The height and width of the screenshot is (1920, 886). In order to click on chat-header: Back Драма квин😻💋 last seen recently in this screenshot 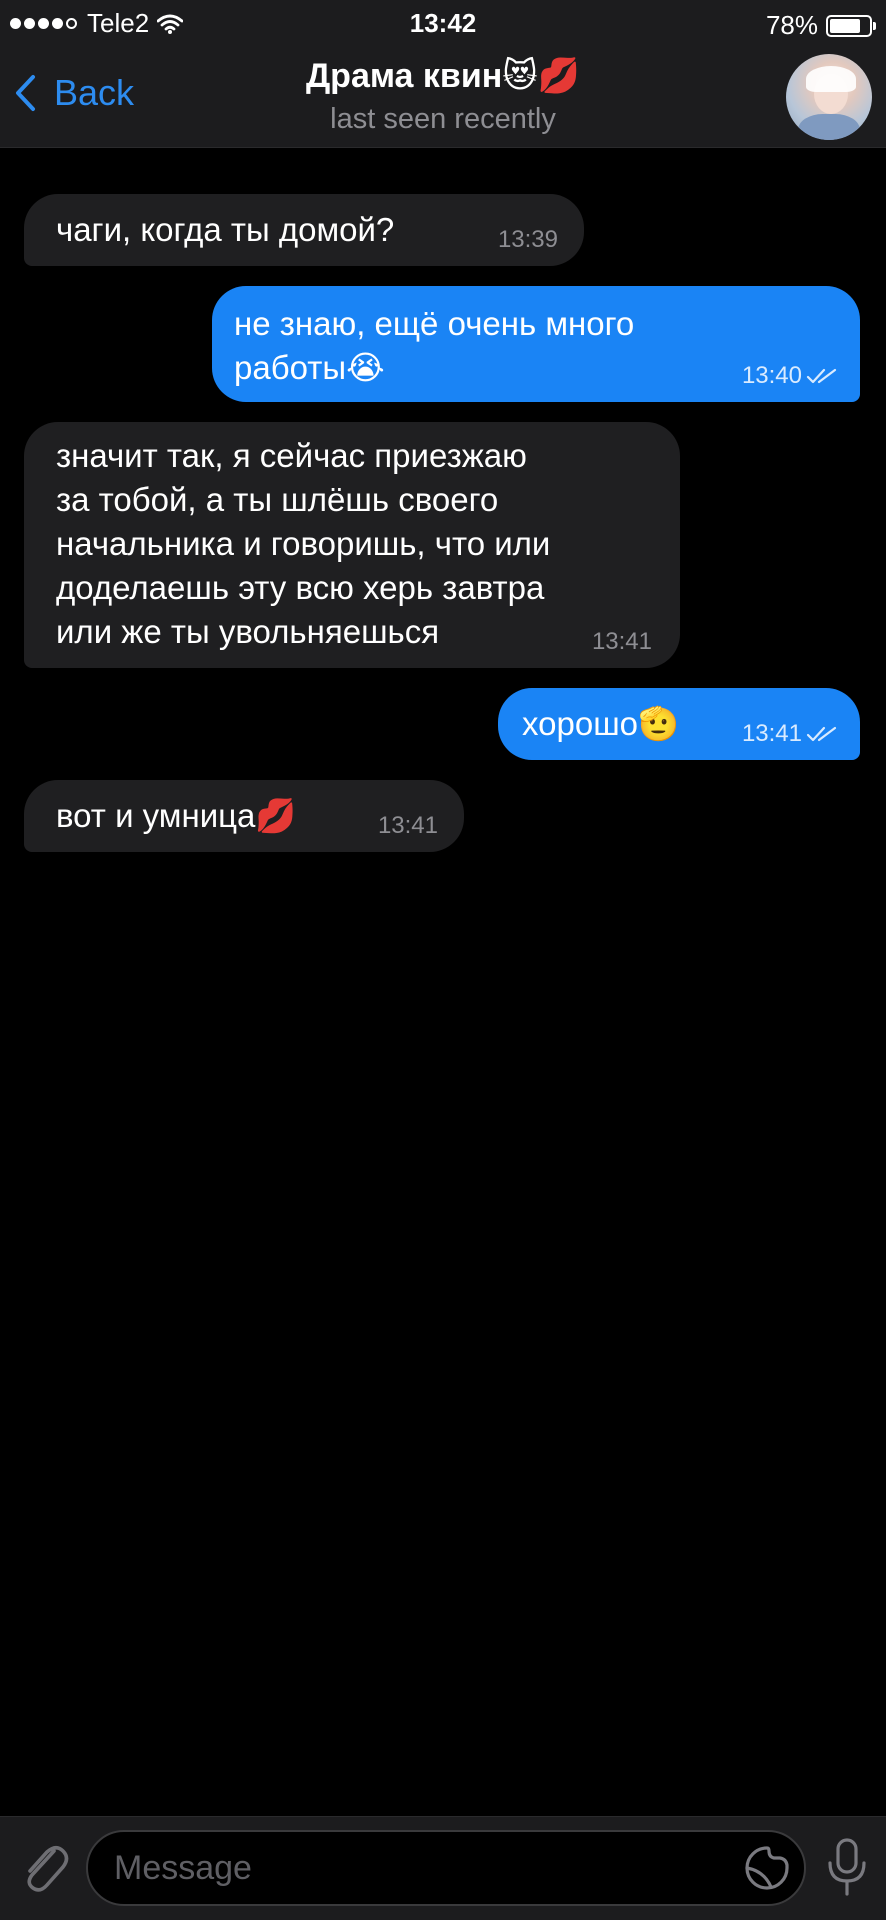, I will do `click(443, 98)`.